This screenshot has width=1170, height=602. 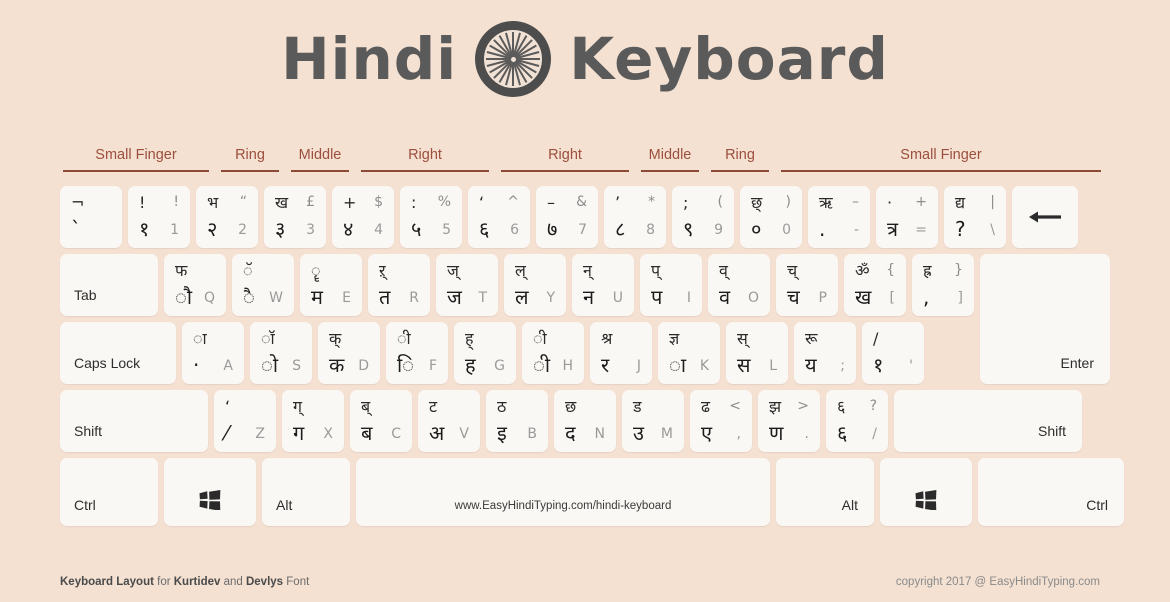 What do you see at coordinates (320, 155) in the screenshot?
I see `finger-guide-label: Middle` at bounding box center [320, 155].